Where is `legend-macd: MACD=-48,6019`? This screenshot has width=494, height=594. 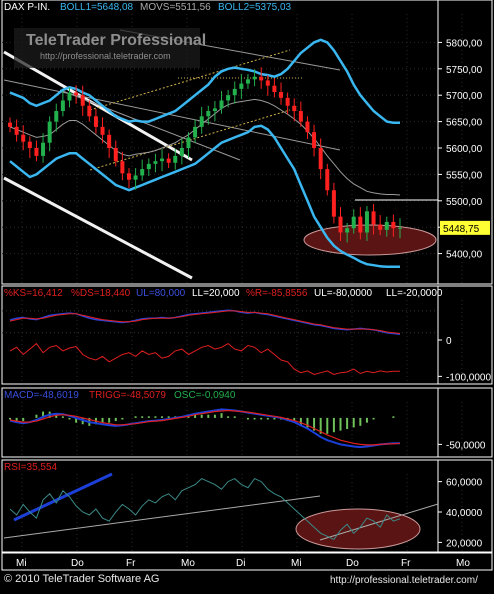
legend-macd: MACD=-48,6019 is located at coordinates (41, 395).